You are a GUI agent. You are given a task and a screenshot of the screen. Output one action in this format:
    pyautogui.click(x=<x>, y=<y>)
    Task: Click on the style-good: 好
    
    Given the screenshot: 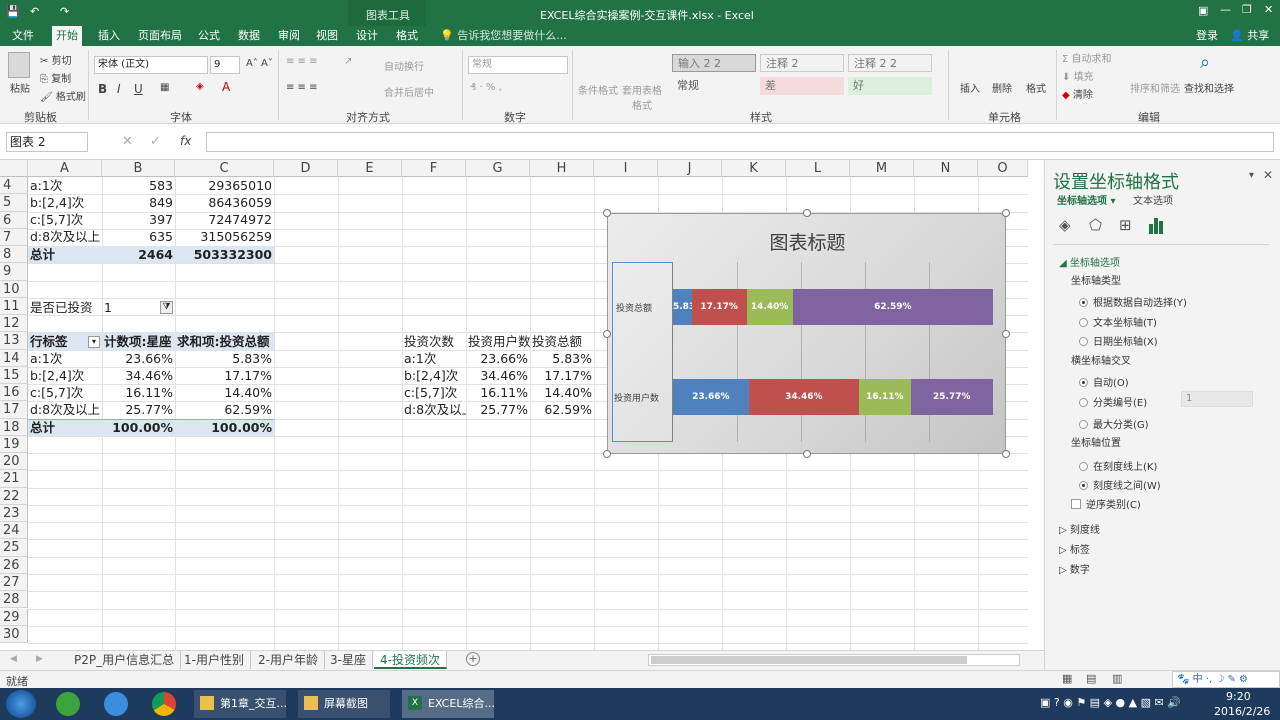 What is the action you would take?
    pyautogui.click(x=890, y=86)
    